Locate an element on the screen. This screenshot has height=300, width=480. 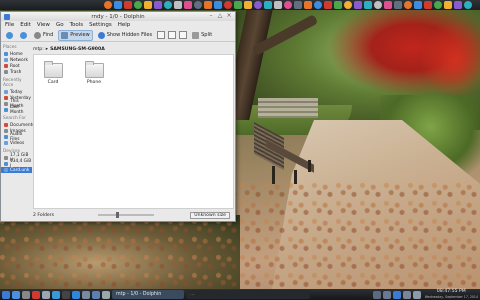
firefox-icon is located at coordinates (108, 5).